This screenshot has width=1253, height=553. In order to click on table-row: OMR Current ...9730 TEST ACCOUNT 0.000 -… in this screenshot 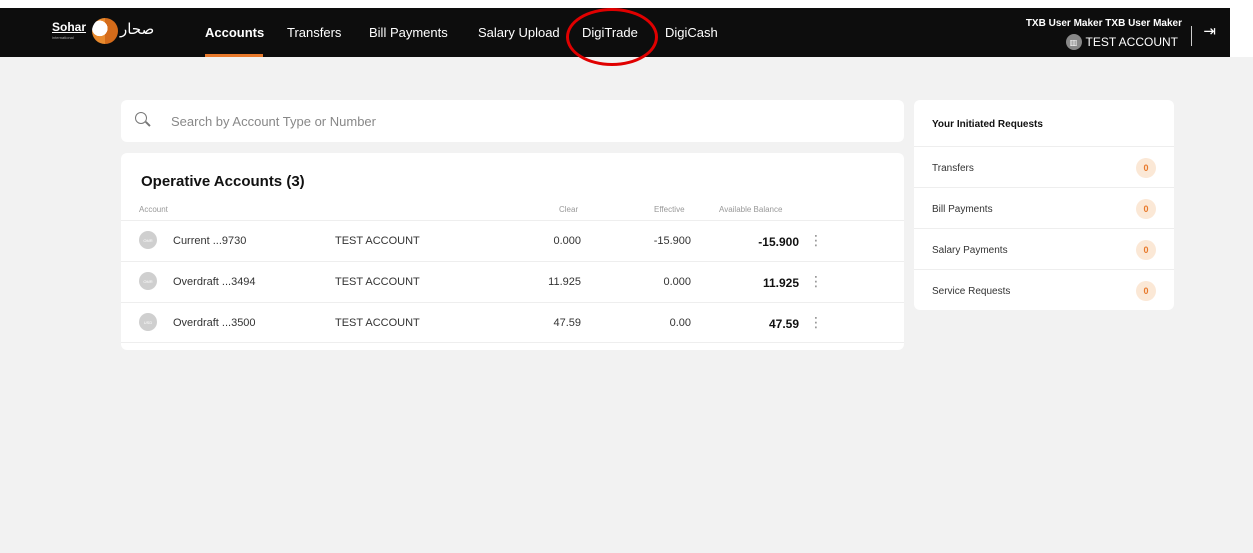, I will do `click(512, 240)`.